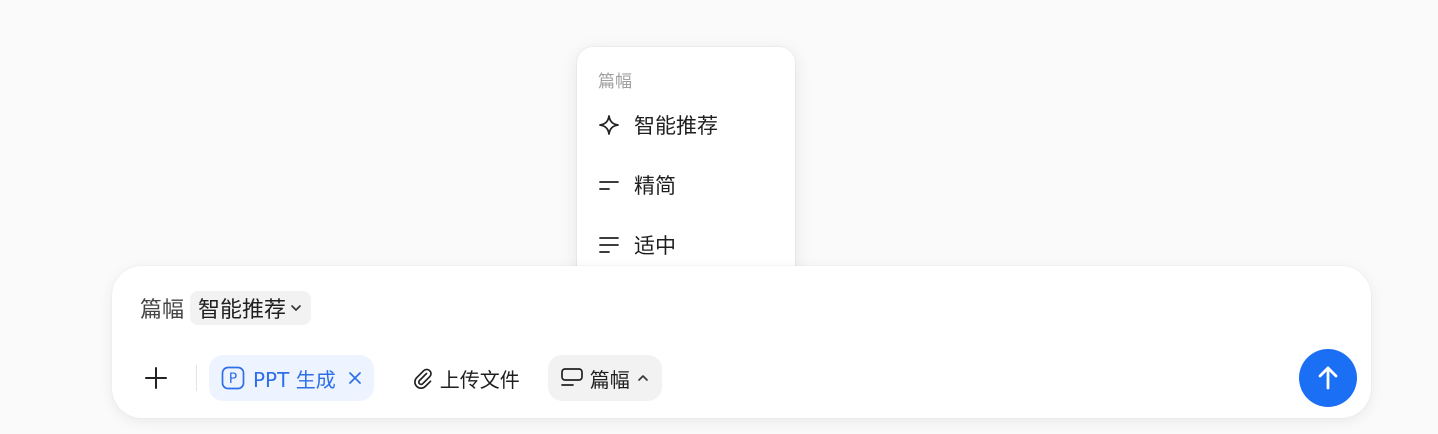 This screenshot has height=434, width=1438. I want to click on ppt-icon: P, so click(233, 378).